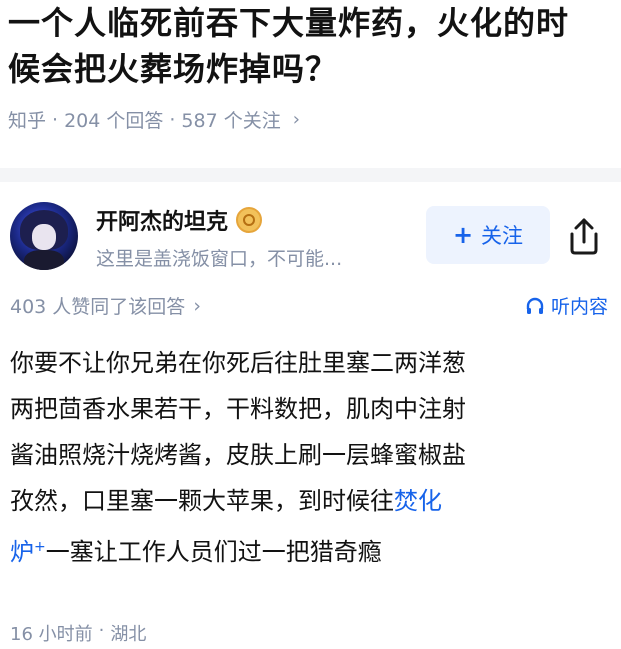  Describe the element at coordinates (27, 121) in the screenshot. I see `source-label: 知乎` at that location.